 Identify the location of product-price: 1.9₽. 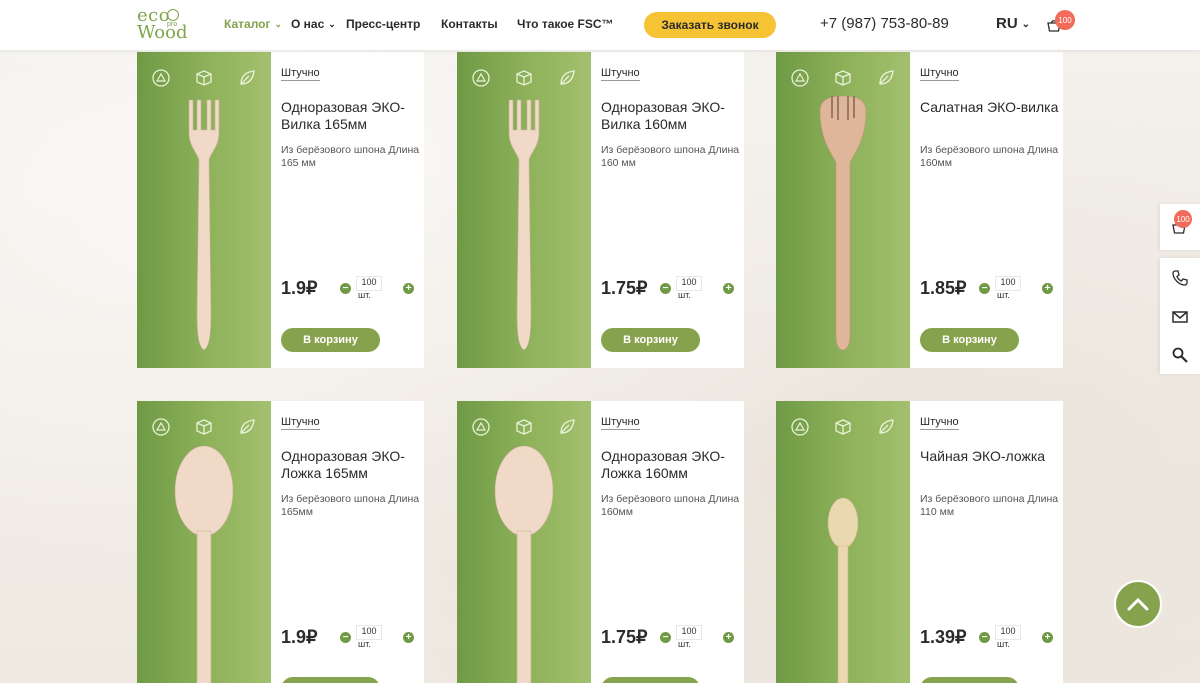
(299, 288).